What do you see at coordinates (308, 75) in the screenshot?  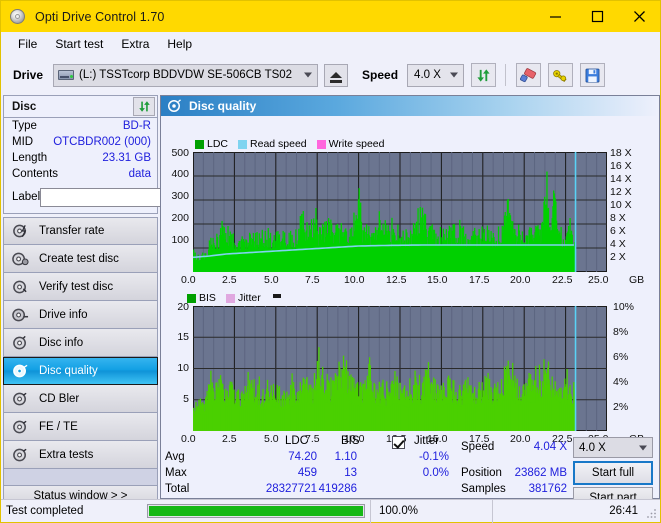 I see `chevron-down-icon` at bounding box center [308, 75].